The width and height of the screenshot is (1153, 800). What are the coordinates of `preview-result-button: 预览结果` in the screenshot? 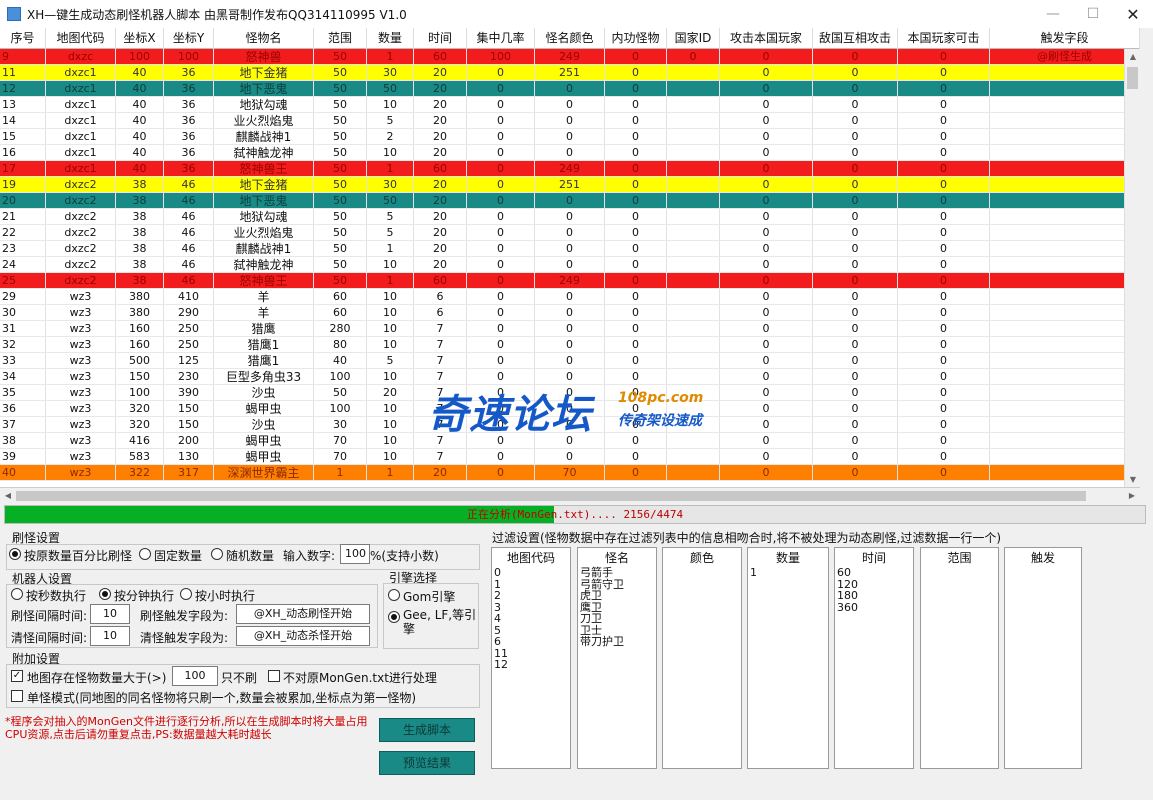 It's located at (427, 763).